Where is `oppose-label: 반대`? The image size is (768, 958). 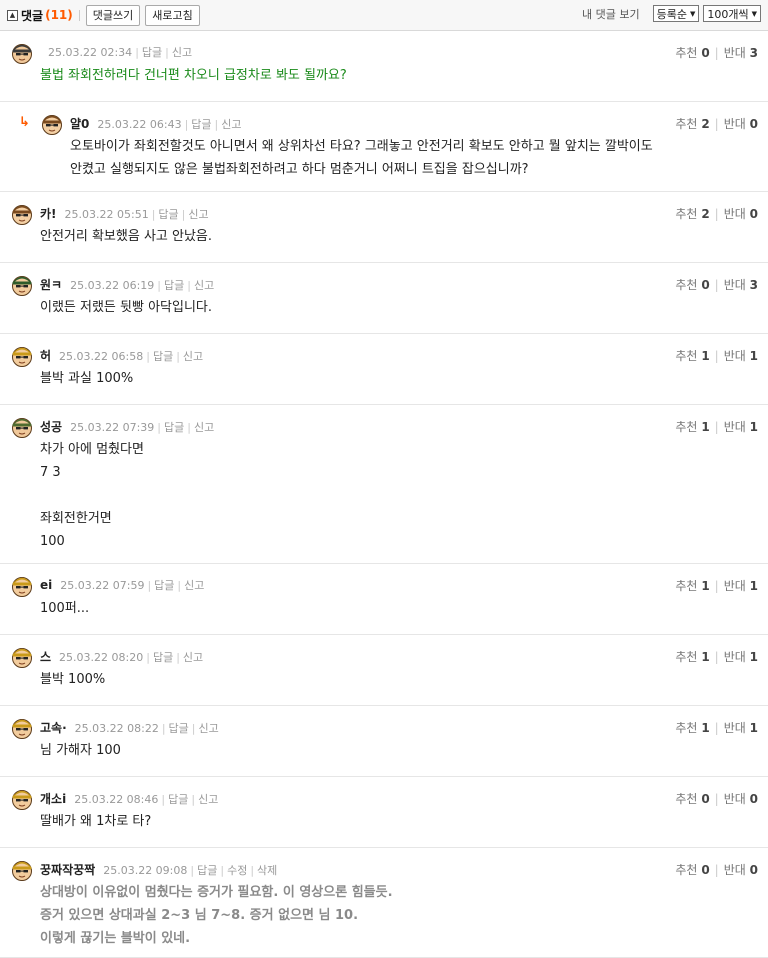
oppose-label: 반대 is located at coordinates (734, 728).